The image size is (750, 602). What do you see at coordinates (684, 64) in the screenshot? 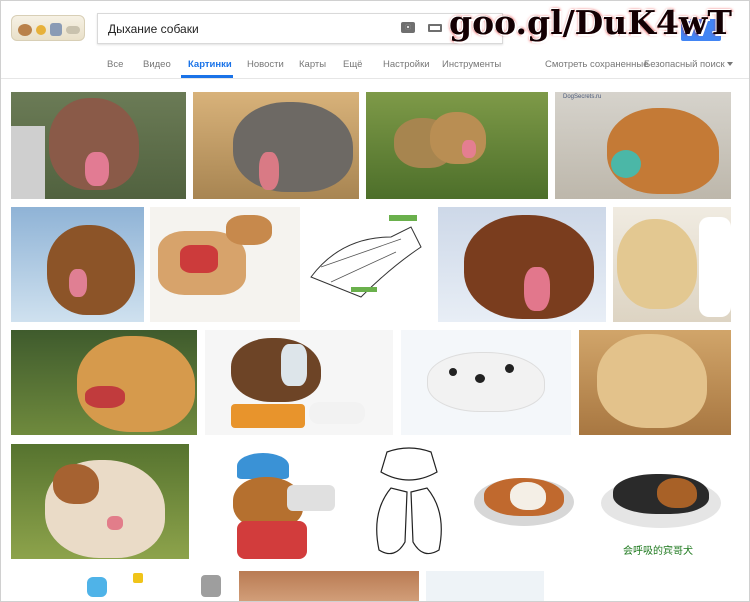
I see `safe-search-label: Безопасный поиск` at bounding box center [684, 64].